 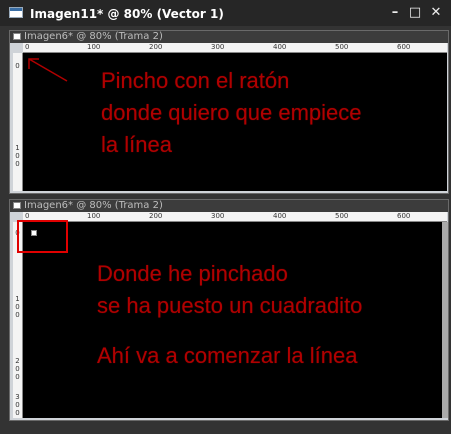 What do you see at coordinates (127, 14) in the screenshot?
I see `window-title: Imagen11* @ 80% (Vector 1)` at bounding box center [127, 14].